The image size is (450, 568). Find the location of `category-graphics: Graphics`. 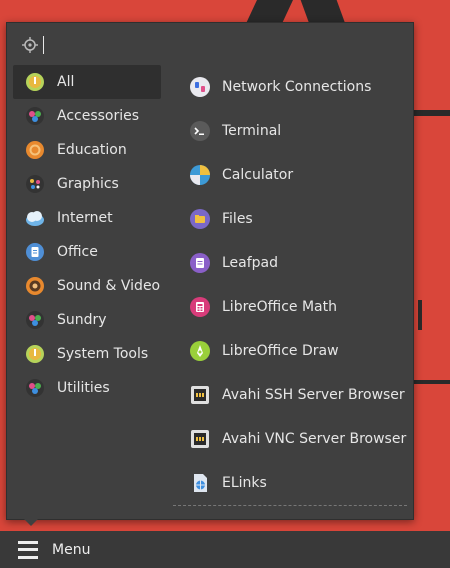

category-graphics: Graphics is located at coordinates (87, 184).